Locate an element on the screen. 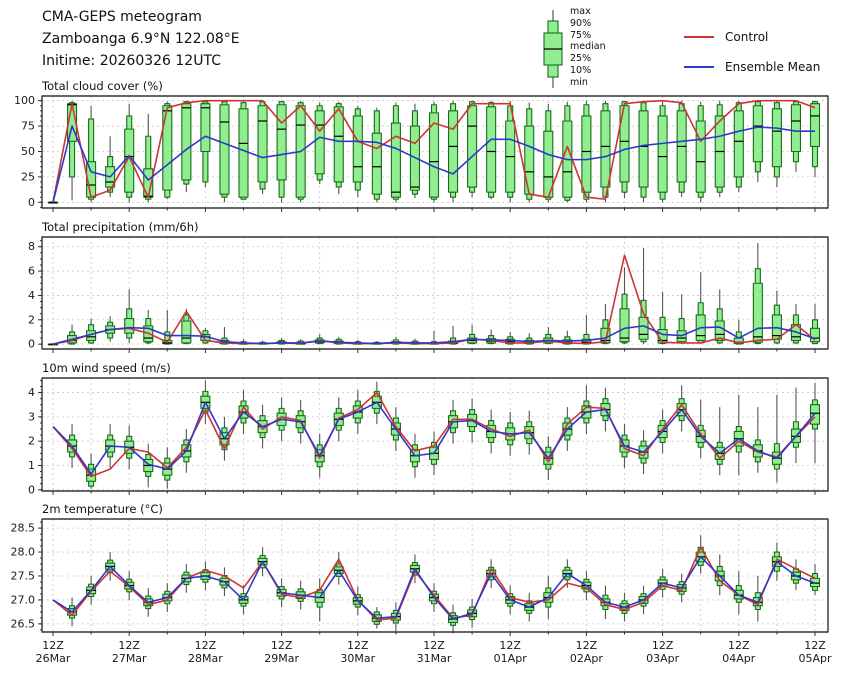 This screenshot has width=844, height=680. box-legend-label-max: max is located at coordinates (580, 11).